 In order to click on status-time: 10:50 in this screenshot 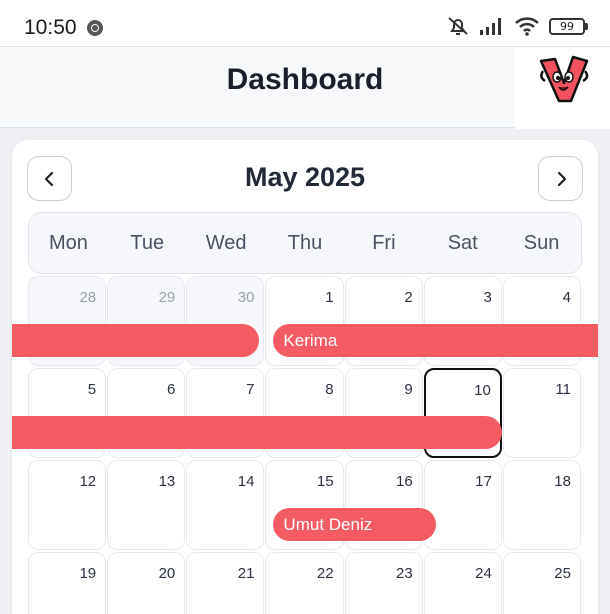, I will do `click(50, 27)`.